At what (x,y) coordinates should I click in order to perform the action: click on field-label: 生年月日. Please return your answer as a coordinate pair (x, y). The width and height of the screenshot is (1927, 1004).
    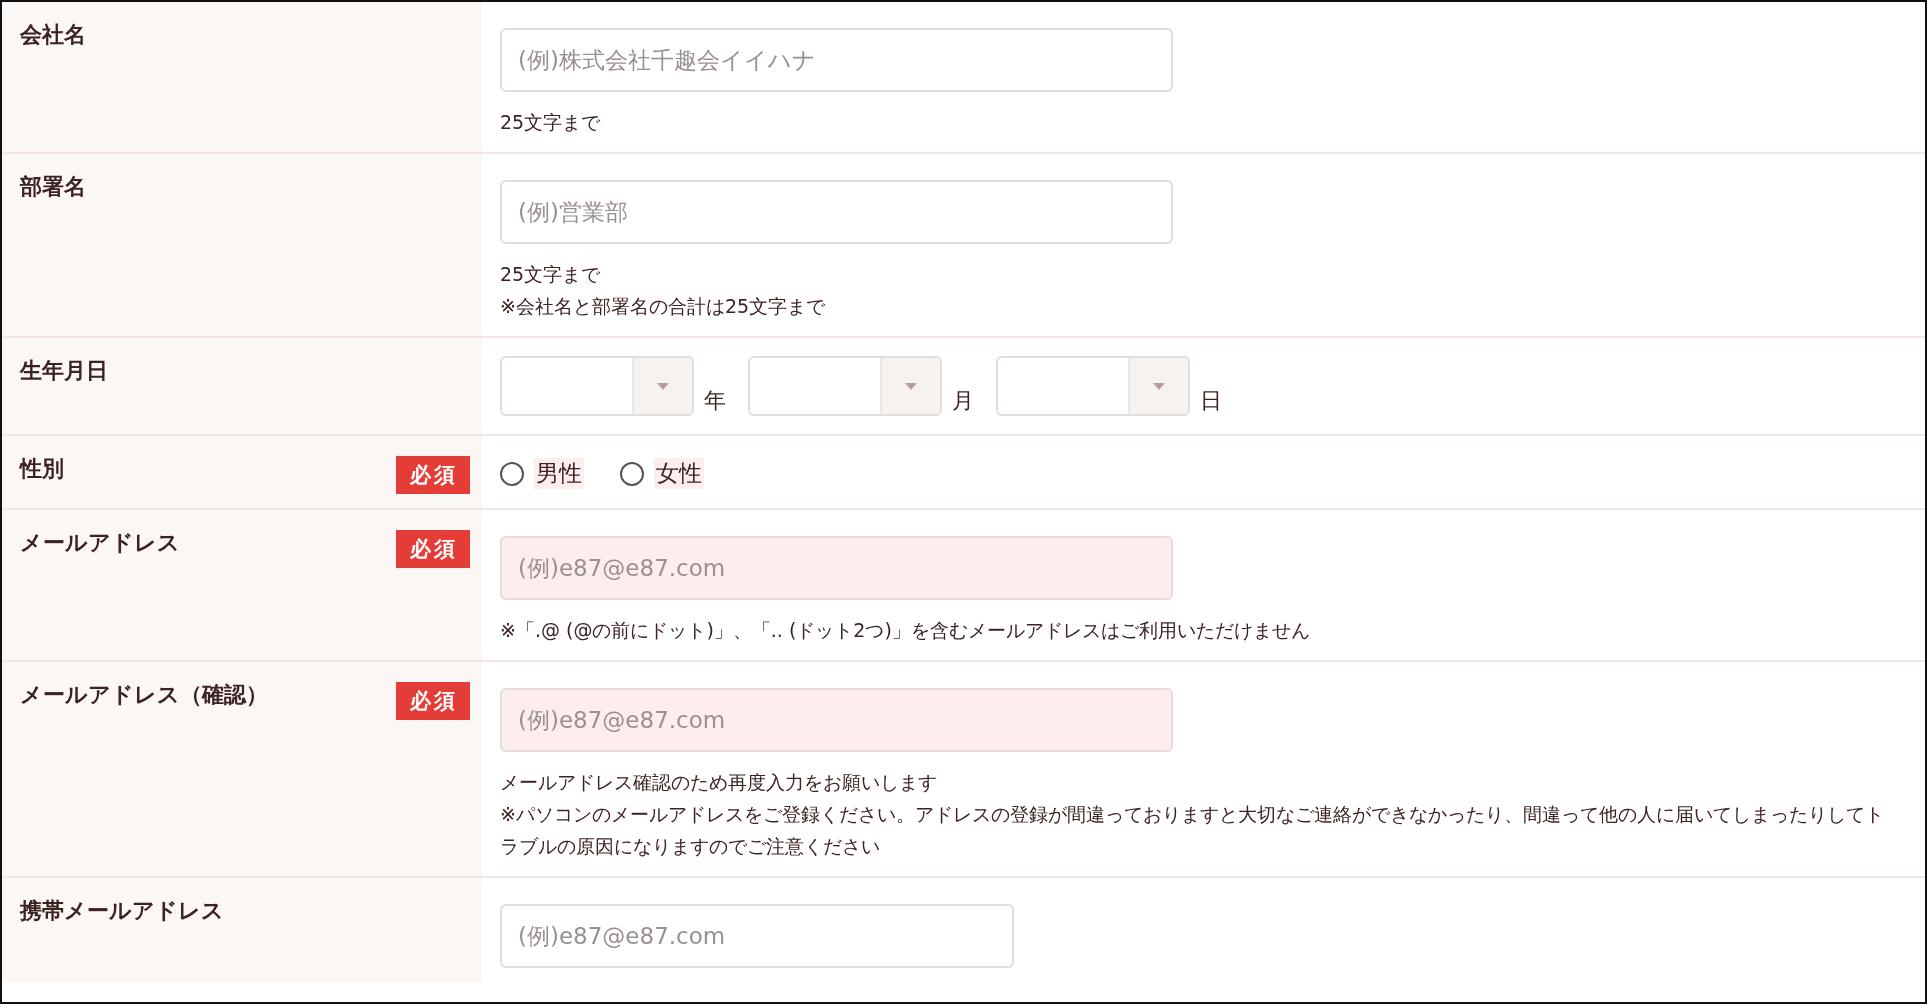
    Looking at the image, I should click on (64, 371).